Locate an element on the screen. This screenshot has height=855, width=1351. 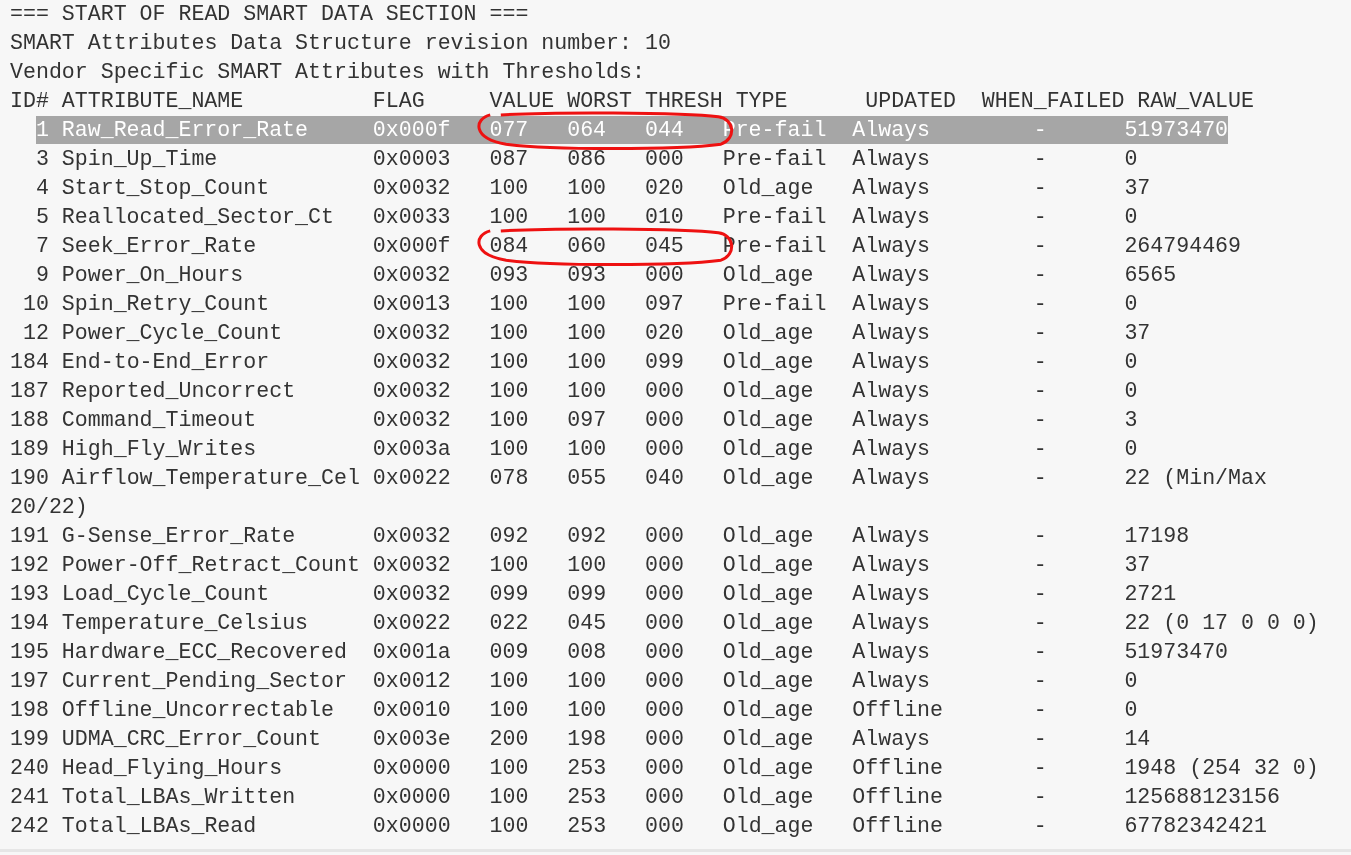
column-header: WHEN_FAILED is located at coordinates (1053, 101).